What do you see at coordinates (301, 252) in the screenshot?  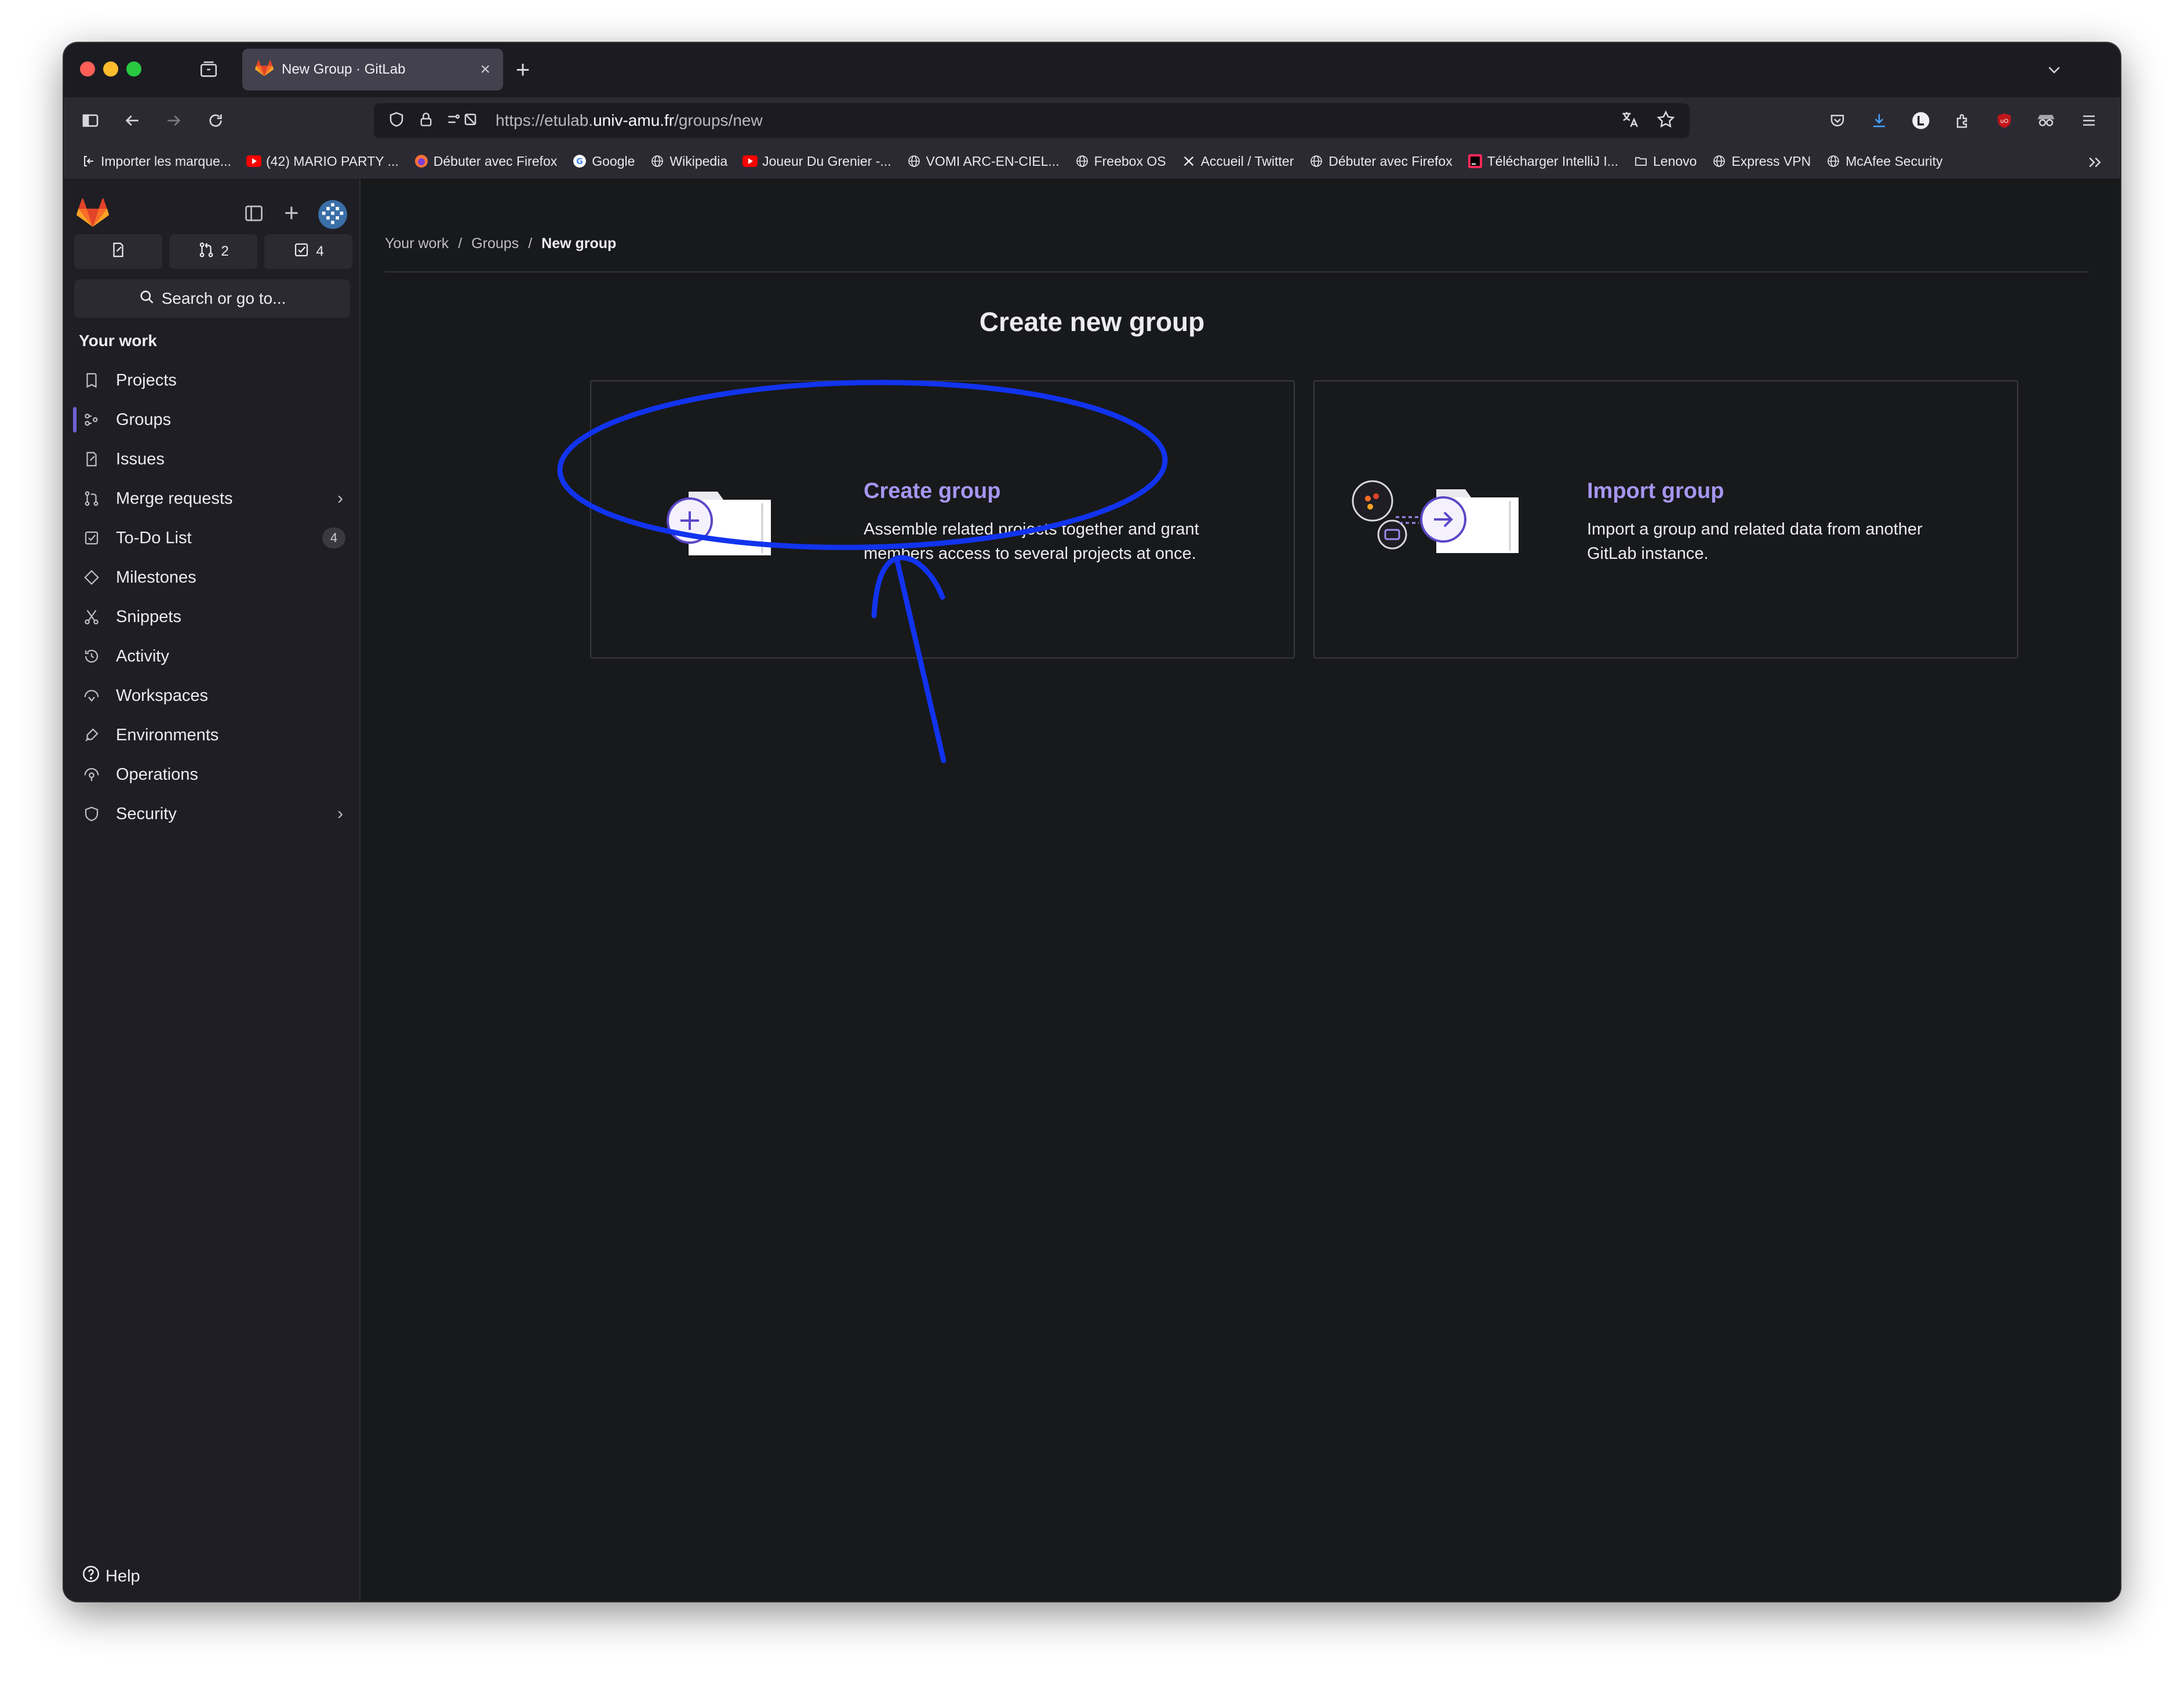 I see `todo-icon` at bounding box center [301, 252].